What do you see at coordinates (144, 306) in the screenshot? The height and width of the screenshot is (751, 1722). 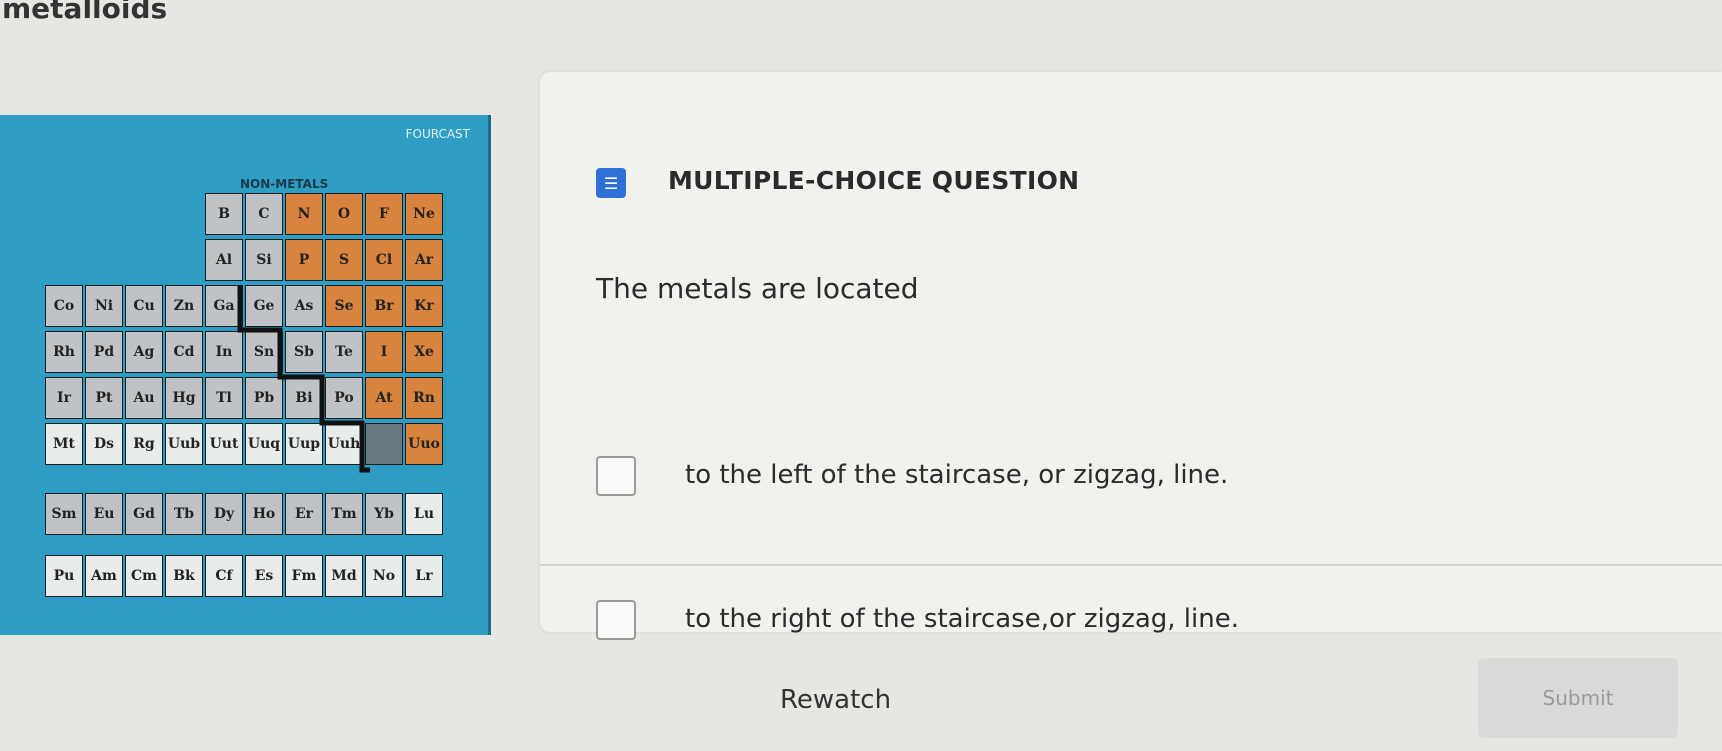 I see `element-cell: Cu` at bounding box center [144, 306].